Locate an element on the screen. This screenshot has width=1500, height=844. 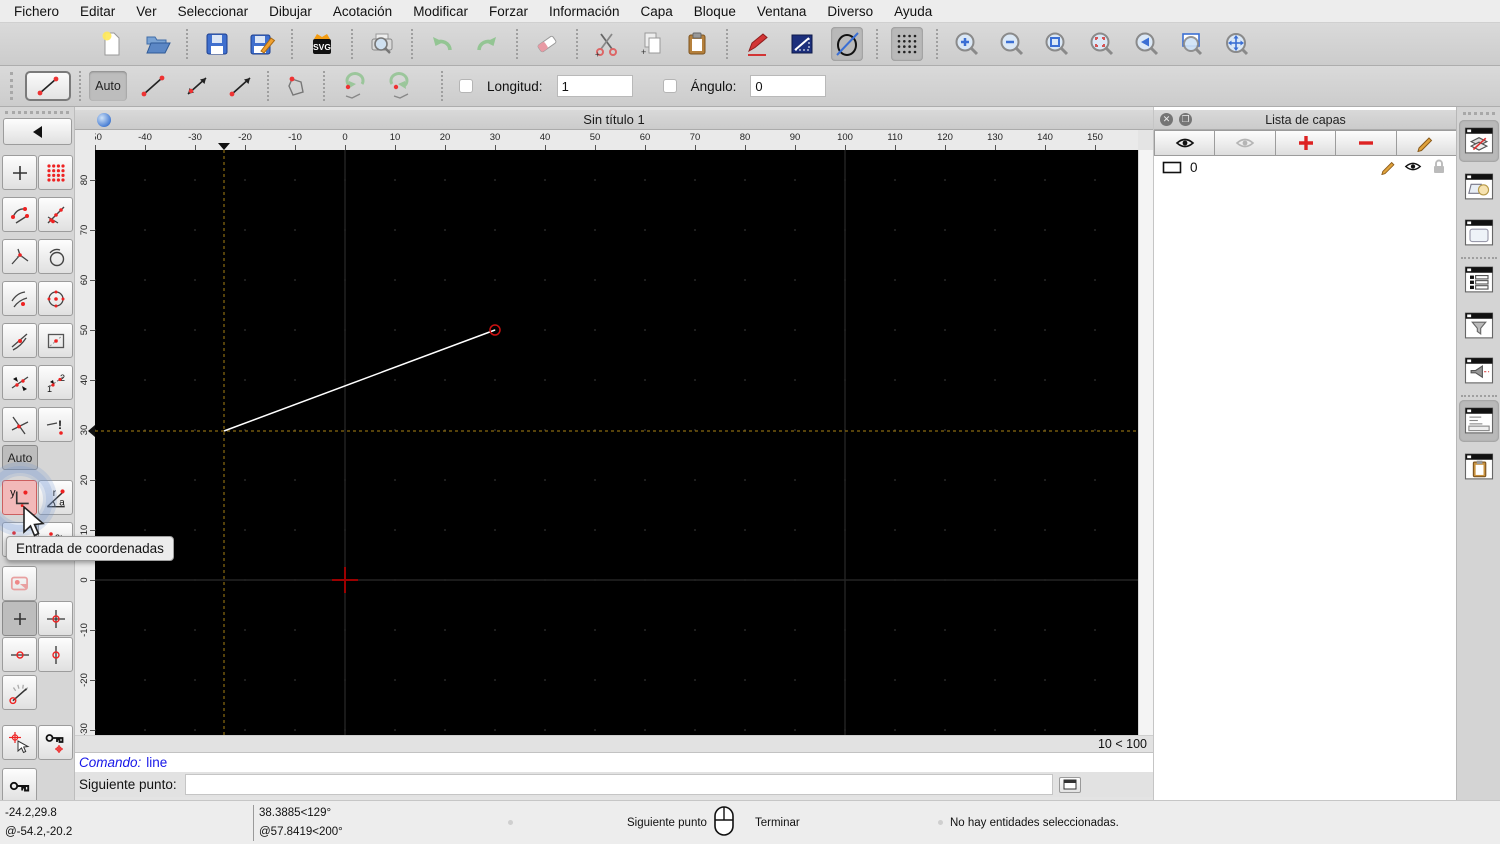
hide-all-layers-button is located at coordinates (1245, 143).